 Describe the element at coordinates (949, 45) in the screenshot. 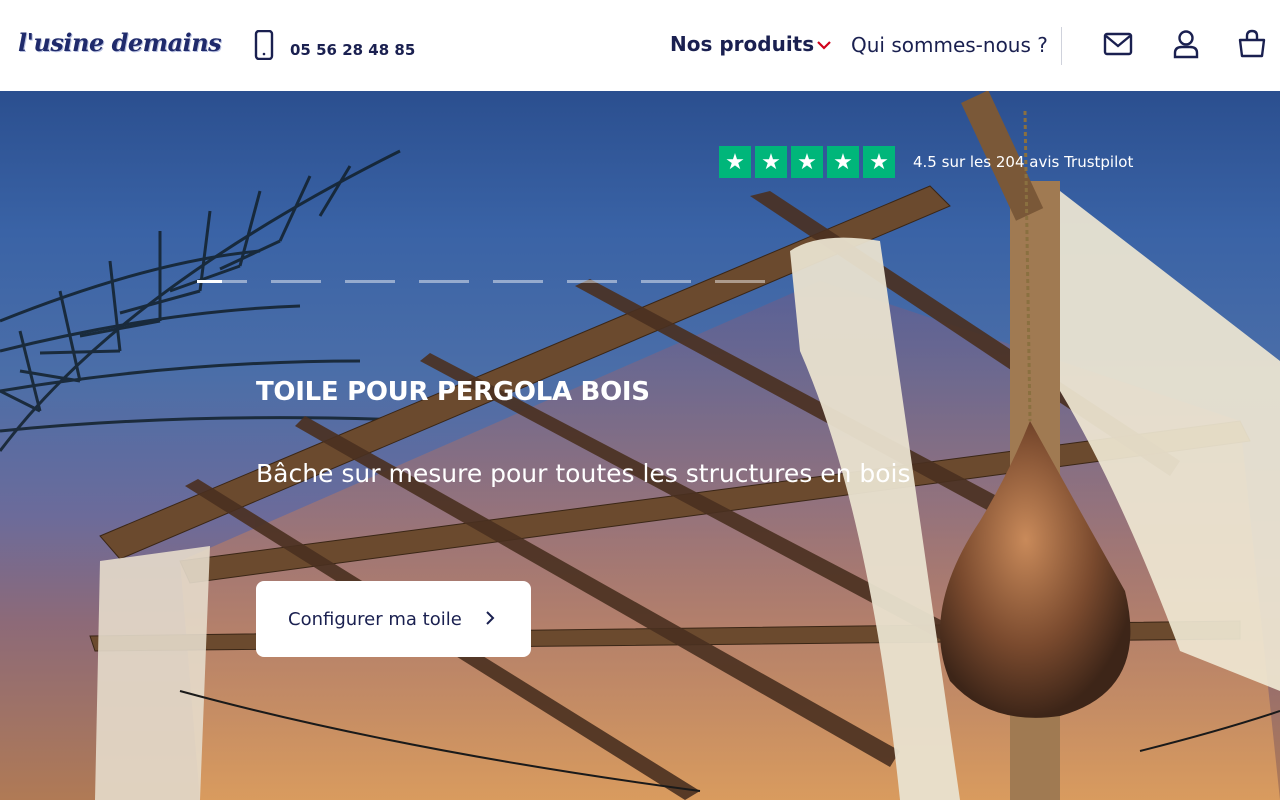

I see `nav-qui-sommes-nous: Qui sommes-nous ?` at that location.